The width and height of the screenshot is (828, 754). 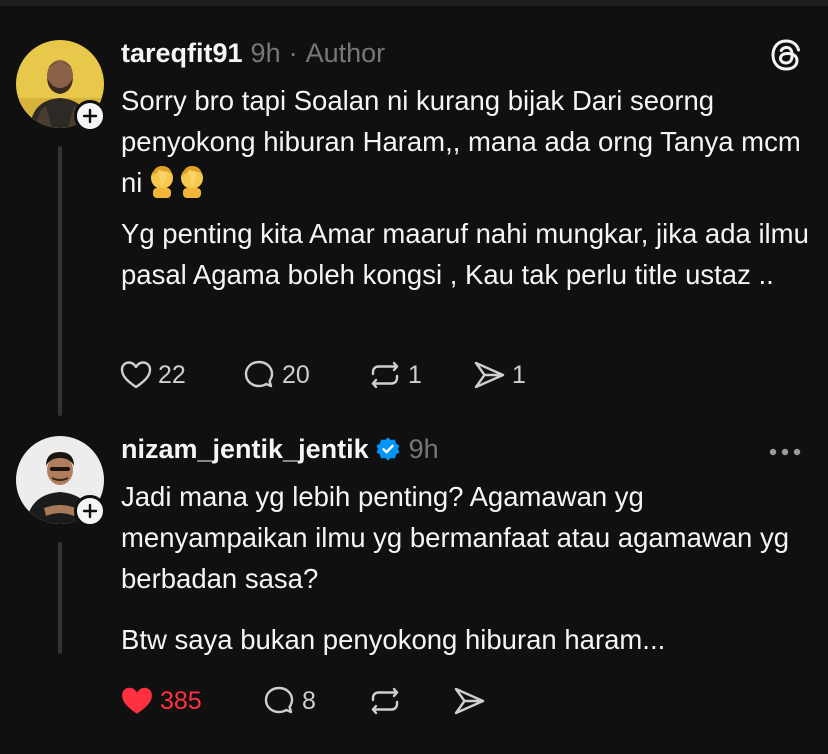 I want to click on facepalm-emoji, so click(x=177, y=186).